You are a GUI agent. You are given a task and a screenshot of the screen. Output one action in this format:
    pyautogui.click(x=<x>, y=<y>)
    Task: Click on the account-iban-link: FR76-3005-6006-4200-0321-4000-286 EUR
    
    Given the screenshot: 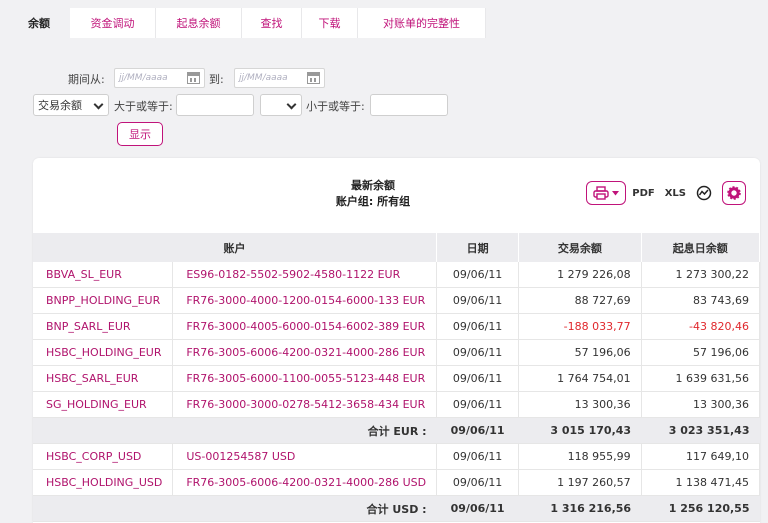 What is the action you would take?
    pyautogui.click(x=305, y=352)
    